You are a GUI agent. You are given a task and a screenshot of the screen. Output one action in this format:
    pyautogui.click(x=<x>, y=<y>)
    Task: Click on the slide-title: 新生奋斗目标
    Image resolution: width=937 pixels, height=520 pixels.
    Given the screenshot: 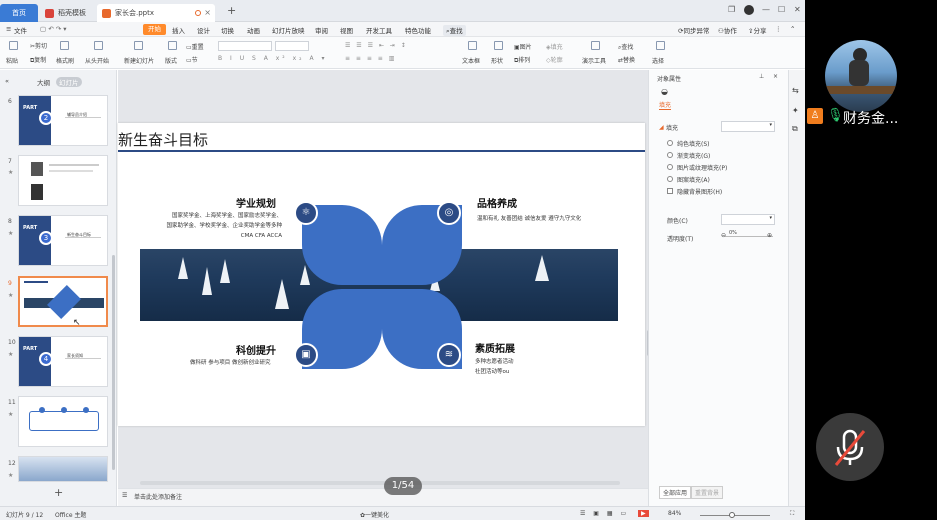 What is the action you would take?
    pyautogui.click(x=163, y=139)
    